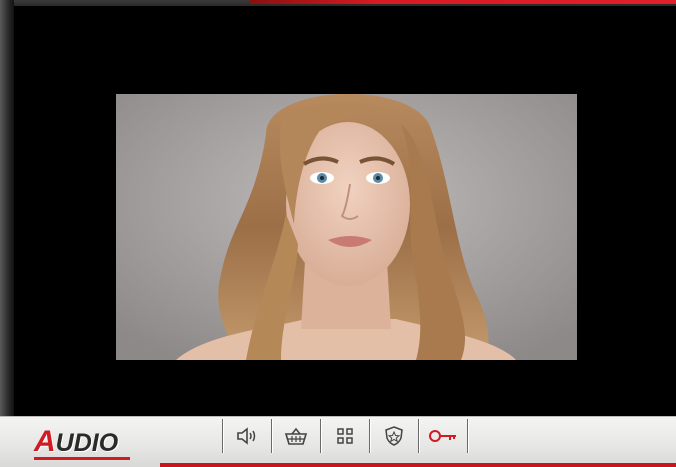 The width and height of the screenshot is (676, 467). Describe the element at coordinates (463, 2) in the screenshot. I see `top-accent-strip` at that location.